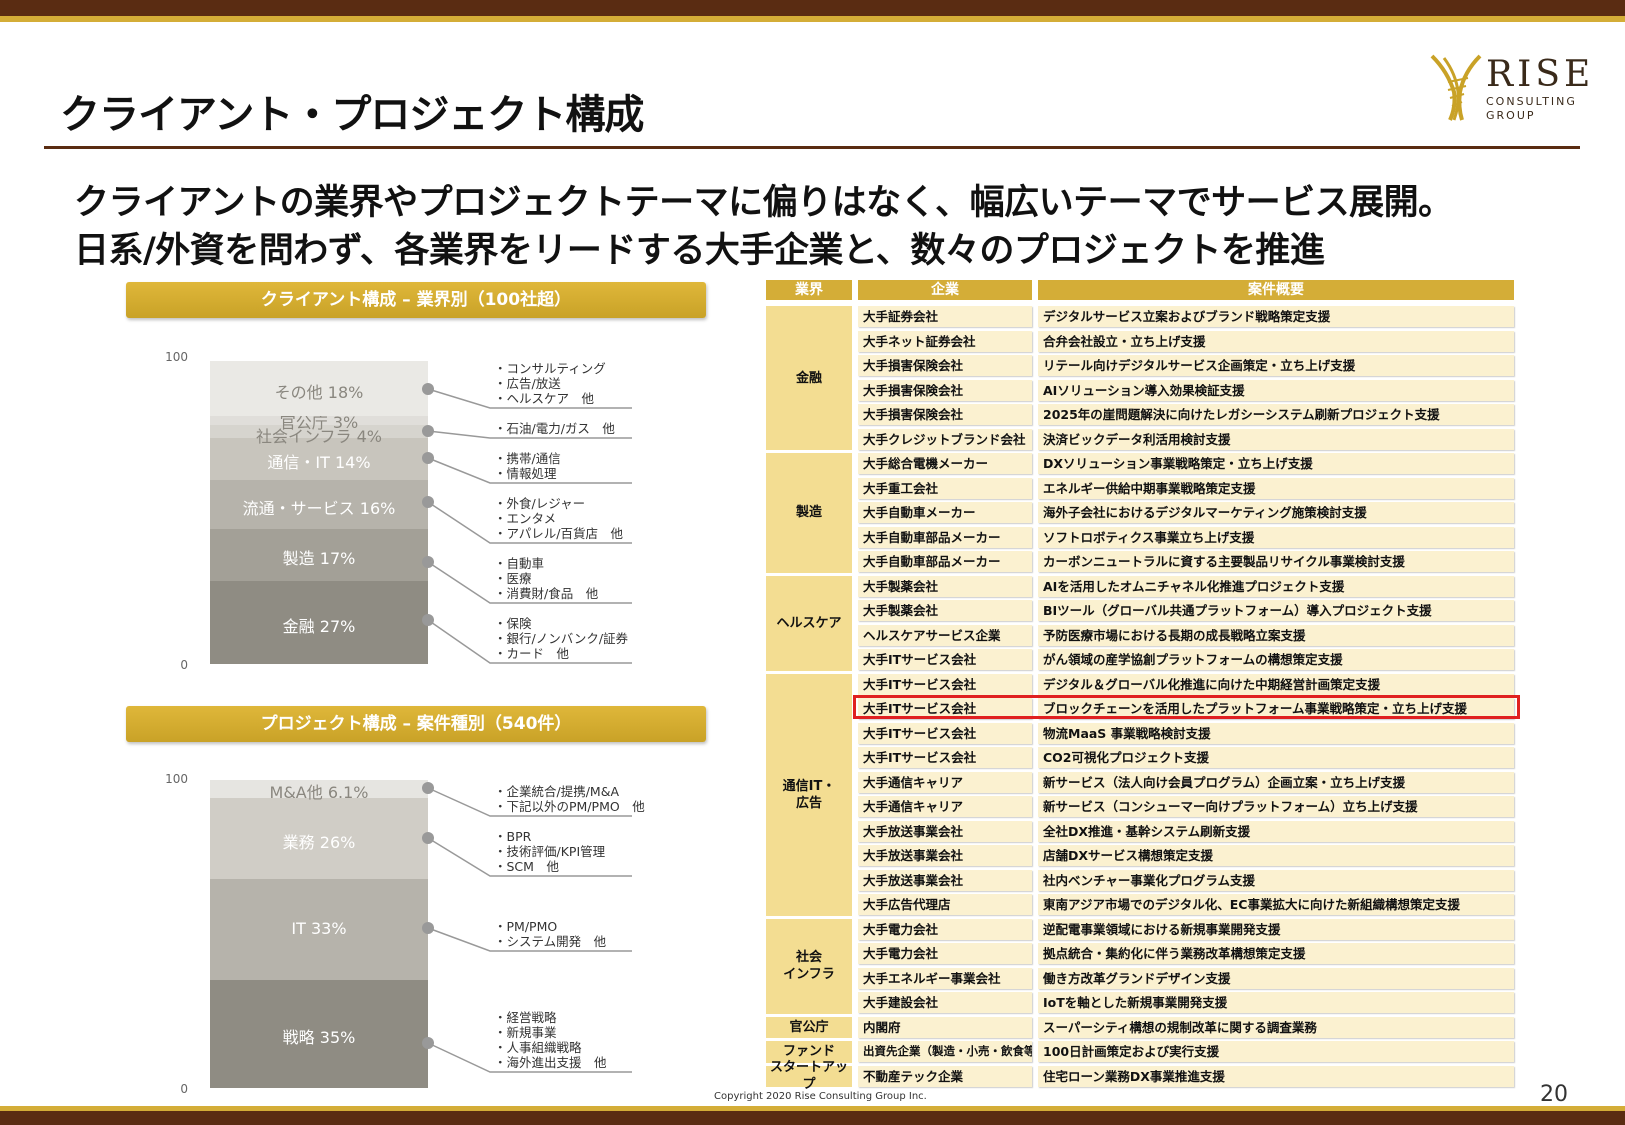 The height and width of the screenshot is (1125, 1625). Describe the element at coordinates (1276, 365) in the screenshot. I see `project-summary-cell: リテール向けデジタルサービス企画策定・立ち上げ支援` at that location.